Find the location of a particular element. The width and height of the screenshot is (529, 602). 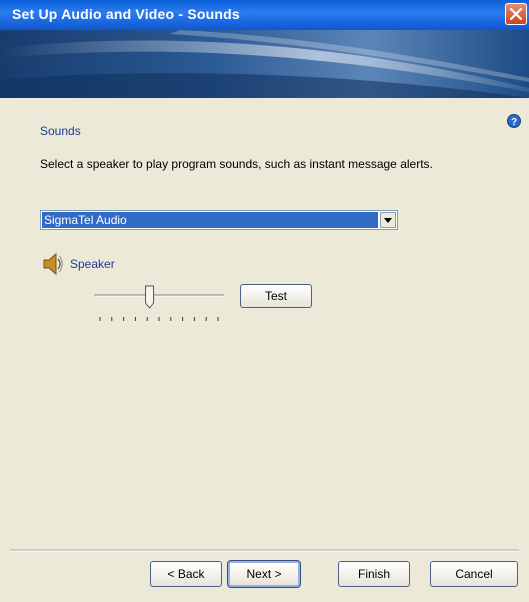

header-banner is located at coordinates (264, 64).